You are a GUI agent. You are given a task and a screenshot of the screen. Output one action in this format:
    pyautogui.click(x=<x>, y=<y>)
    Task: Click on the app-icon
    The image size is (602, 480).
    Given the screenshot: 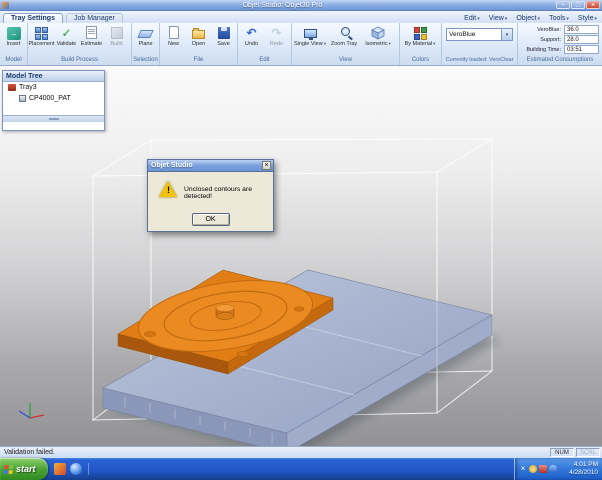 What is the action you would take?
    pyautogui.click(x=5, y=5)
    